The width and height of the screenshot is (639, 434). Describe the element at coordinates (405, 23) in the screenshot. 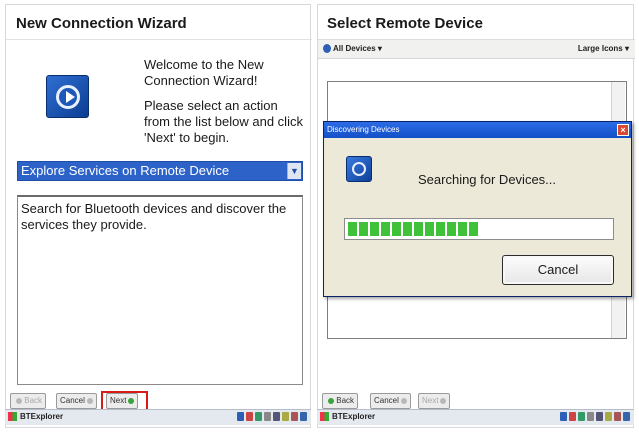

I see `page-title: Select Remote Device` at that location.